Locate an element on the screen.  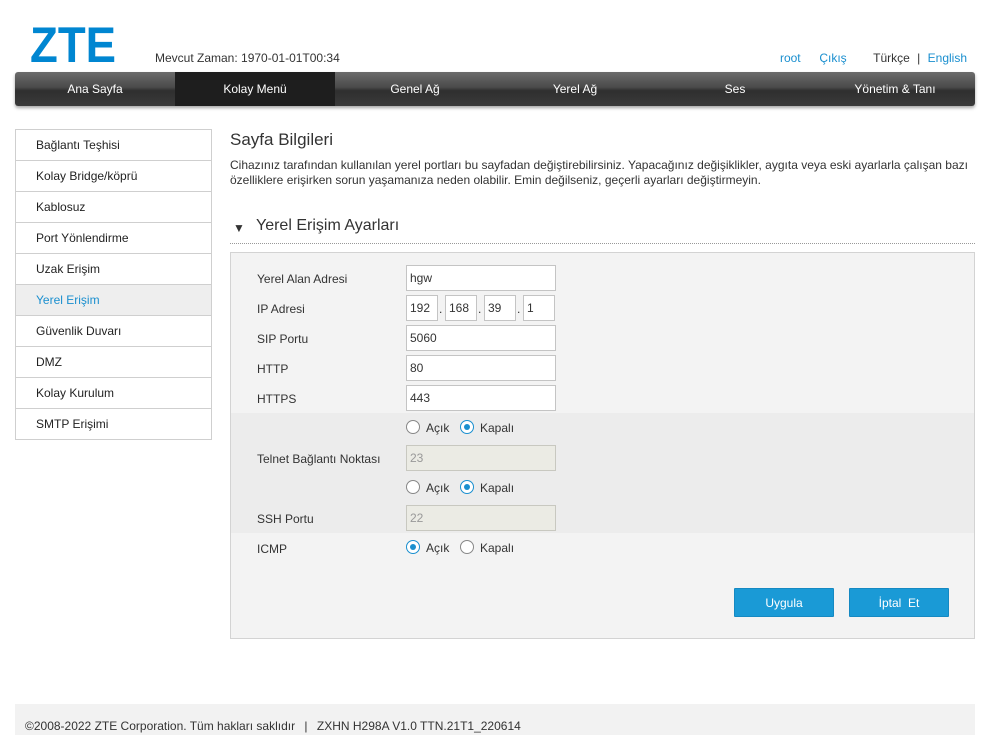
footer-version: ZXHN H298A V1.0 TTN.21T1_220614 is located at coordinates (418, 726).